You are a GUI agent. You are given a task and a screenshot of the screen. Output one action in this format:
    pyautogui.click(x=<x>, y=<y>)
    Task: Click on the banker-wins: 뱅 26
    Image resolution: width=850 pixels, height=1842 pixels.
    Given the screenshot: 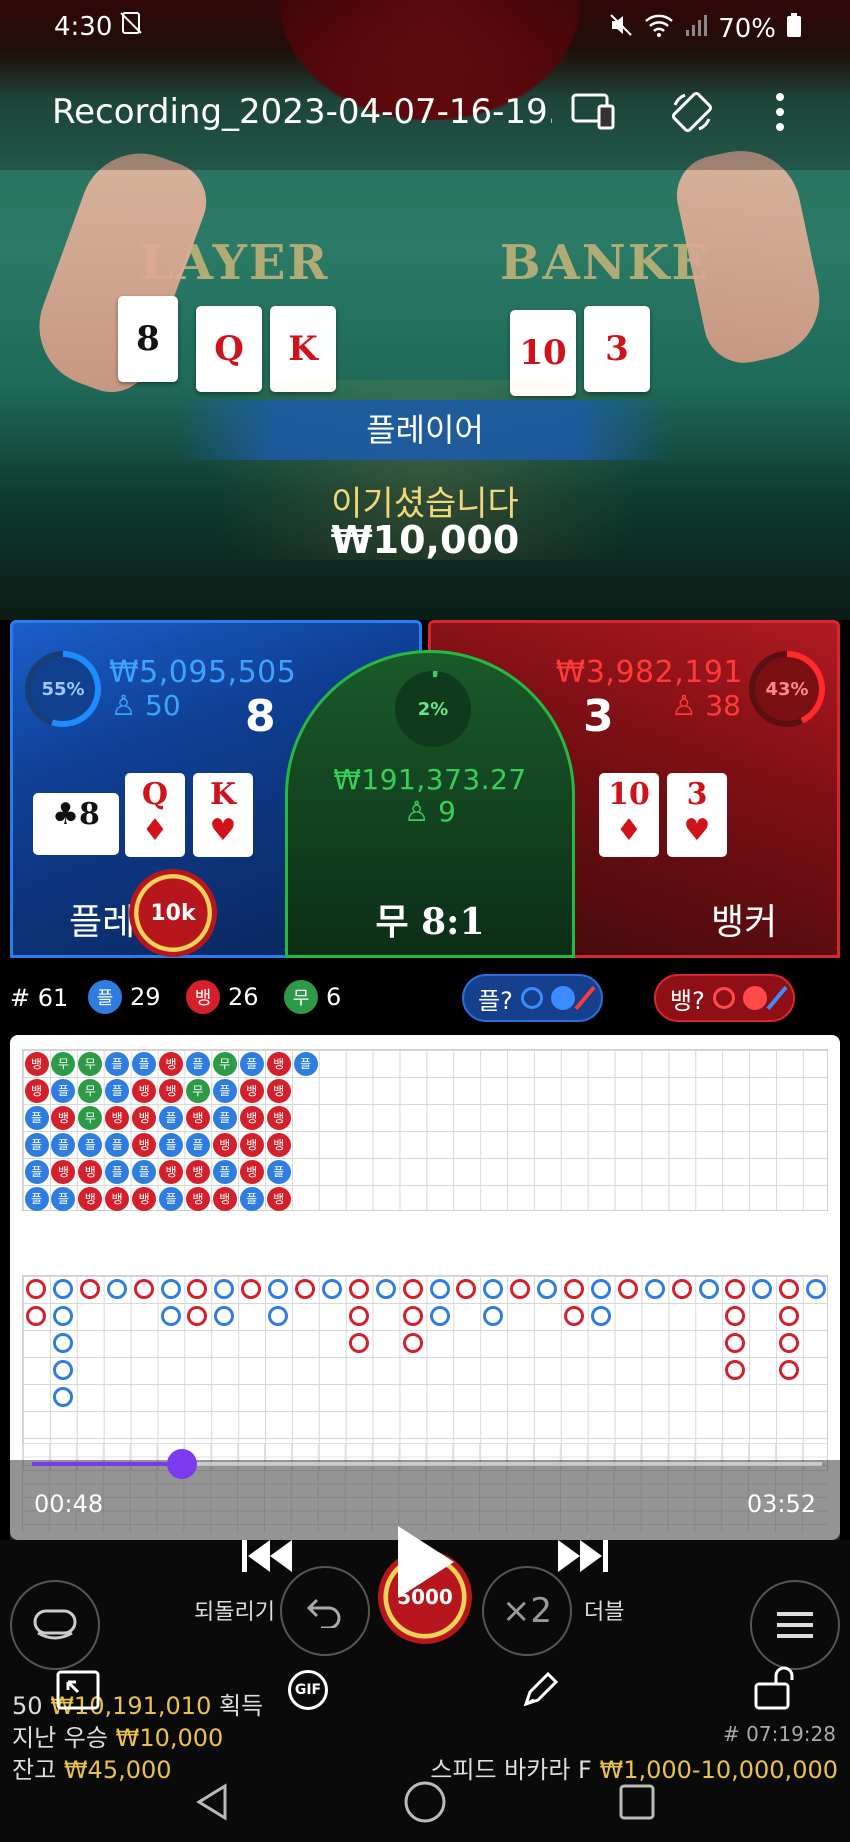 What is the action you would take?
    pyautogui.click(x=222, y=997)
    